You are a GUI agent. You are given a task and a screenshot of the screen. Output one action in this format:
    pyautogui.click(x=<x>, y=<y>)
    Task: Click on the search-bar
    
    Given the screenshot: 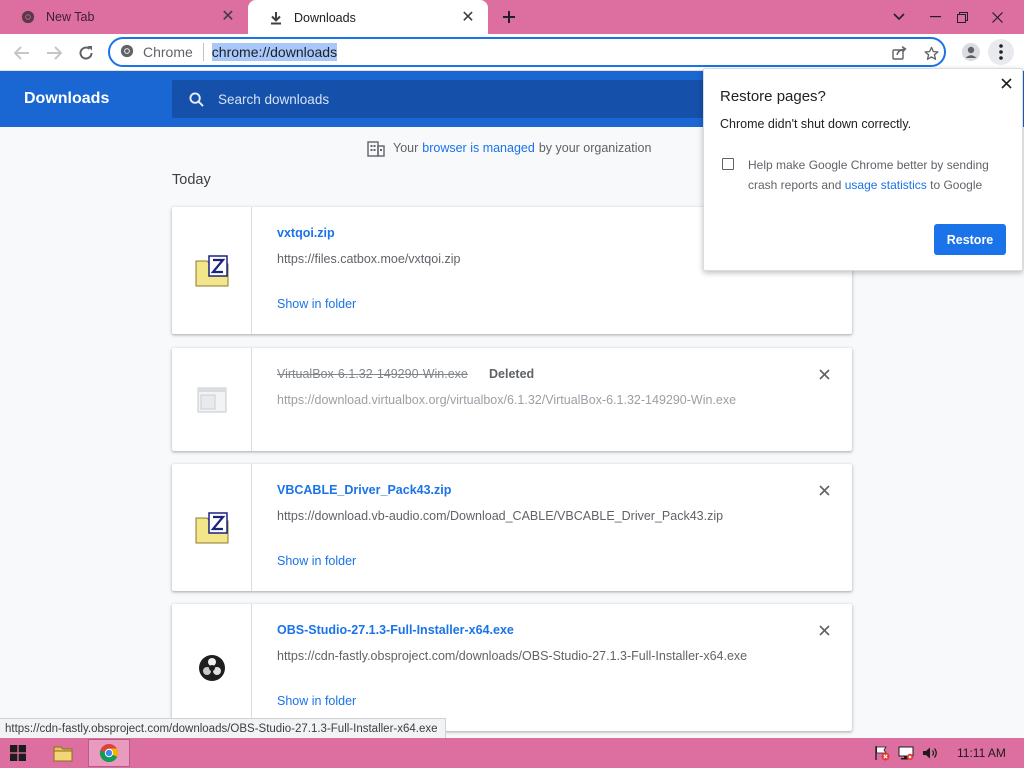 What is the action you would take?
    pyautogui.click(x=452, y=99)
    